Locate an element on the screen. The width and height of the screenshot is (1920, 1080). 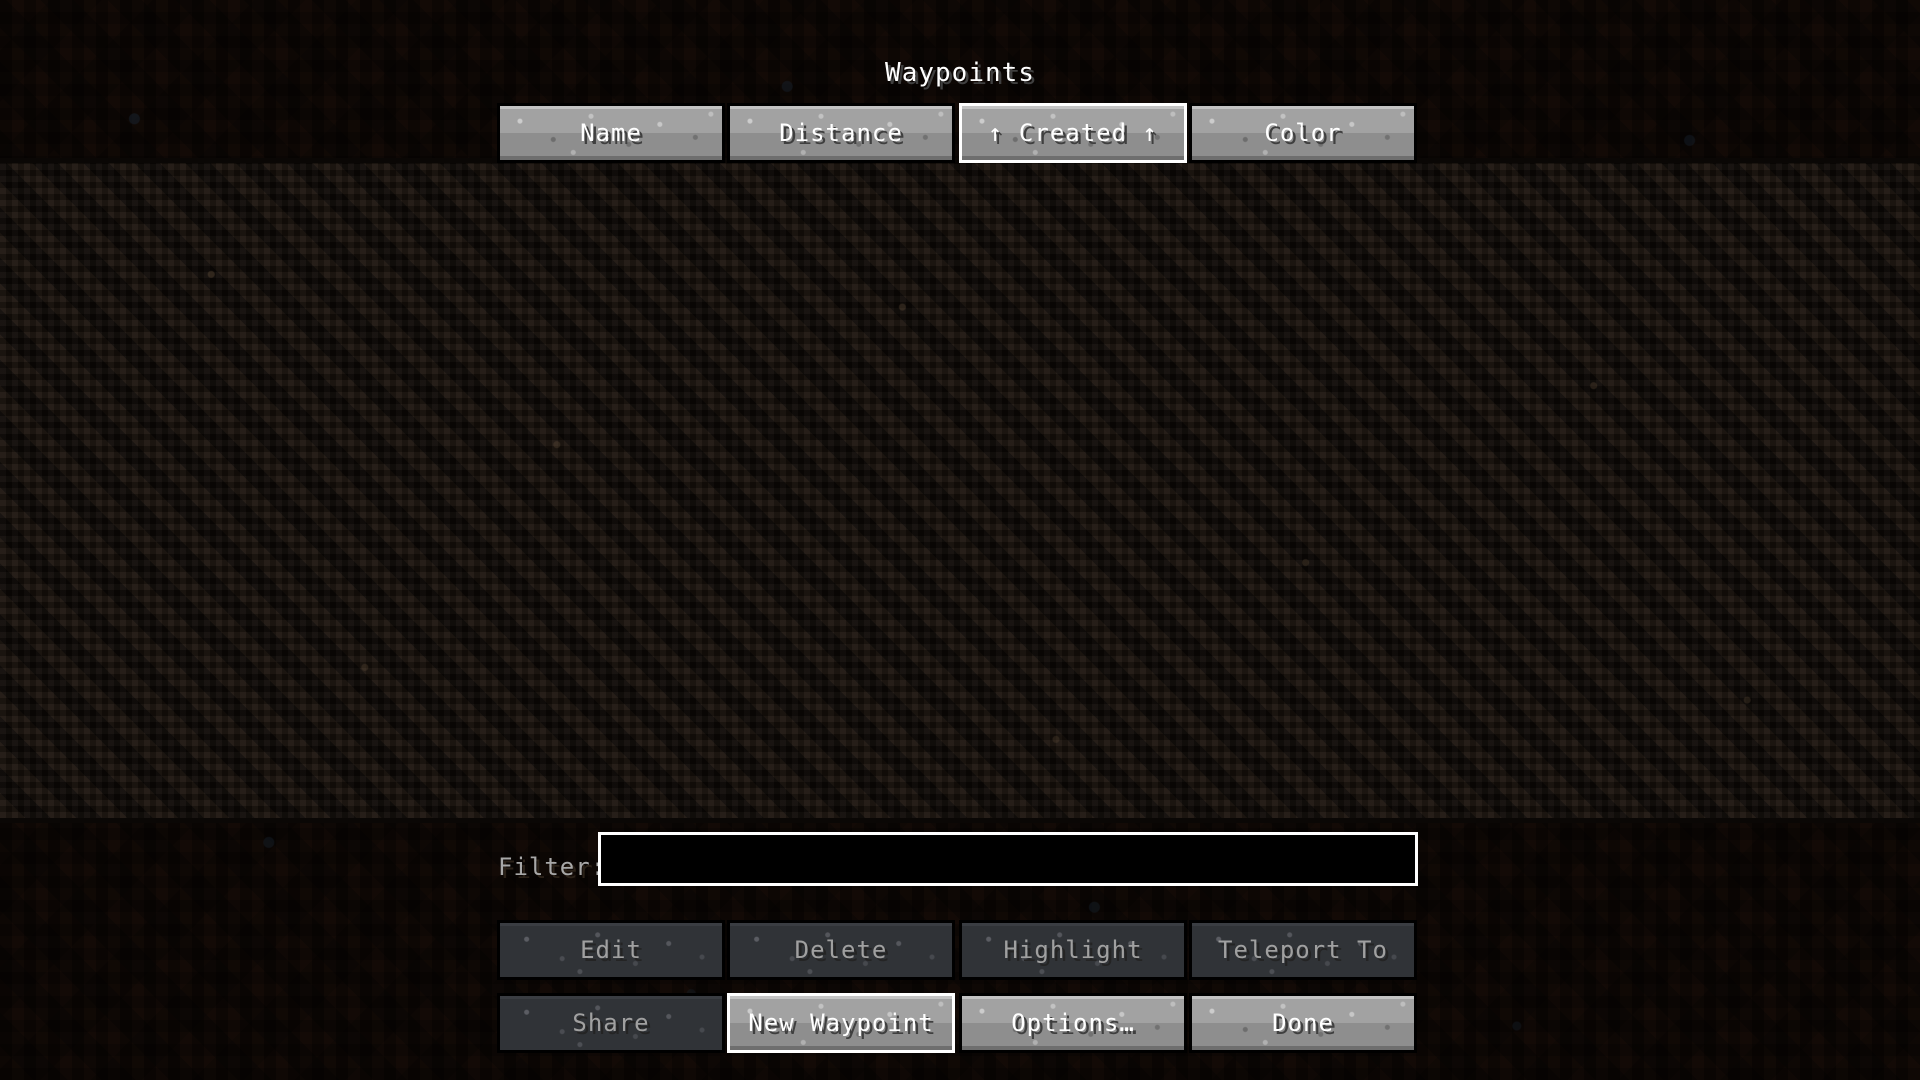
sort-by-name-button: Name is located at coordinates (611, 133).